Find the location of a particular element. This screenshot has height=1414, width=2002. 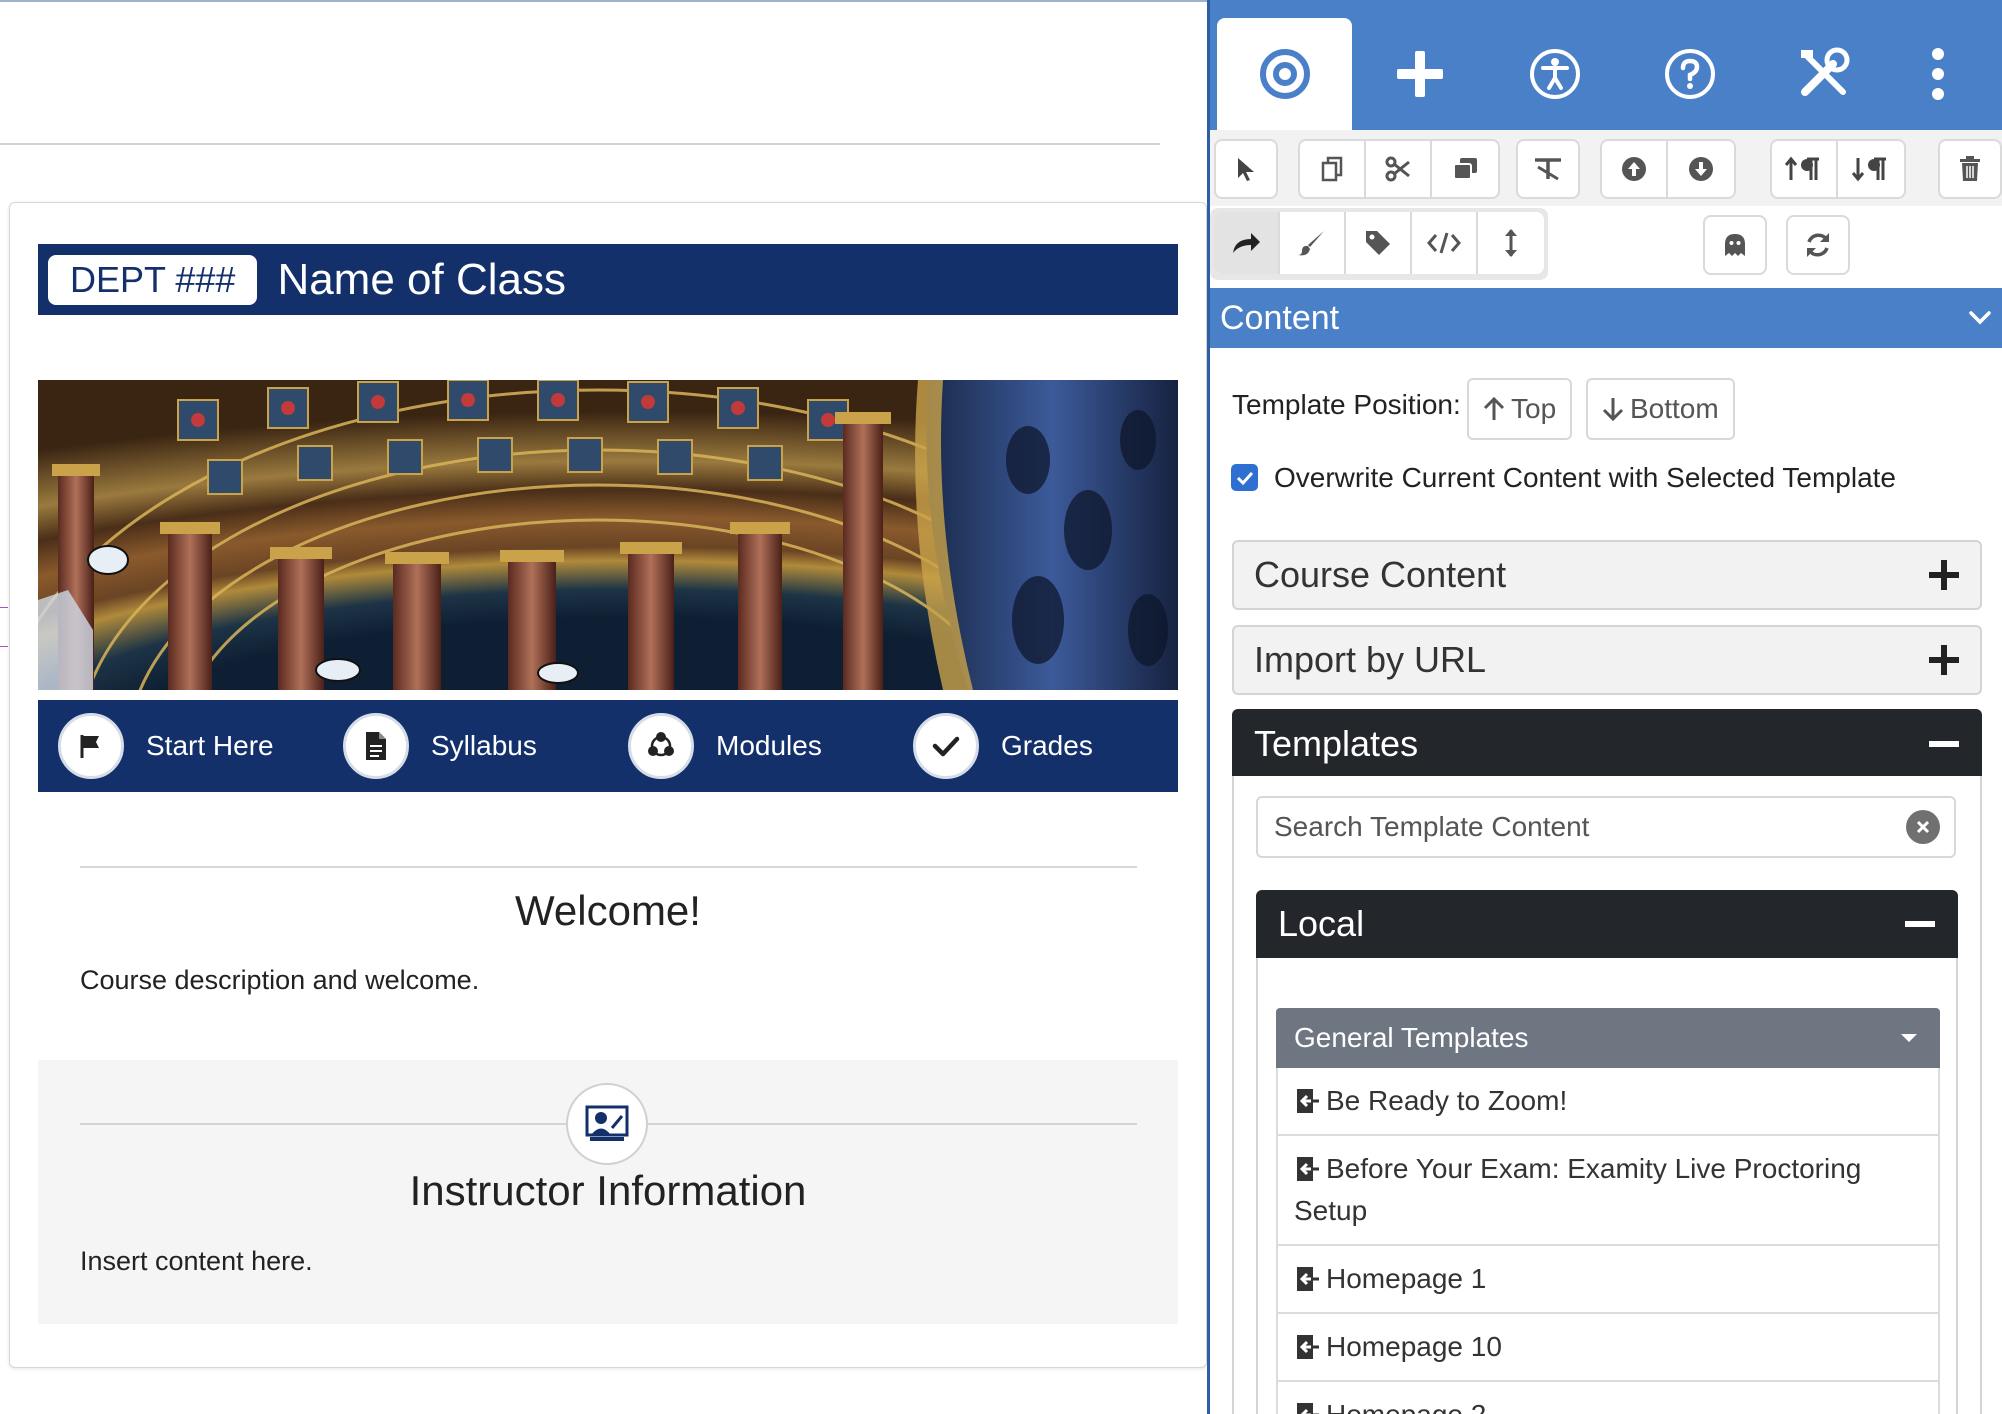

position-bottom-button: Bottom is located at coordinates (1660, 409).